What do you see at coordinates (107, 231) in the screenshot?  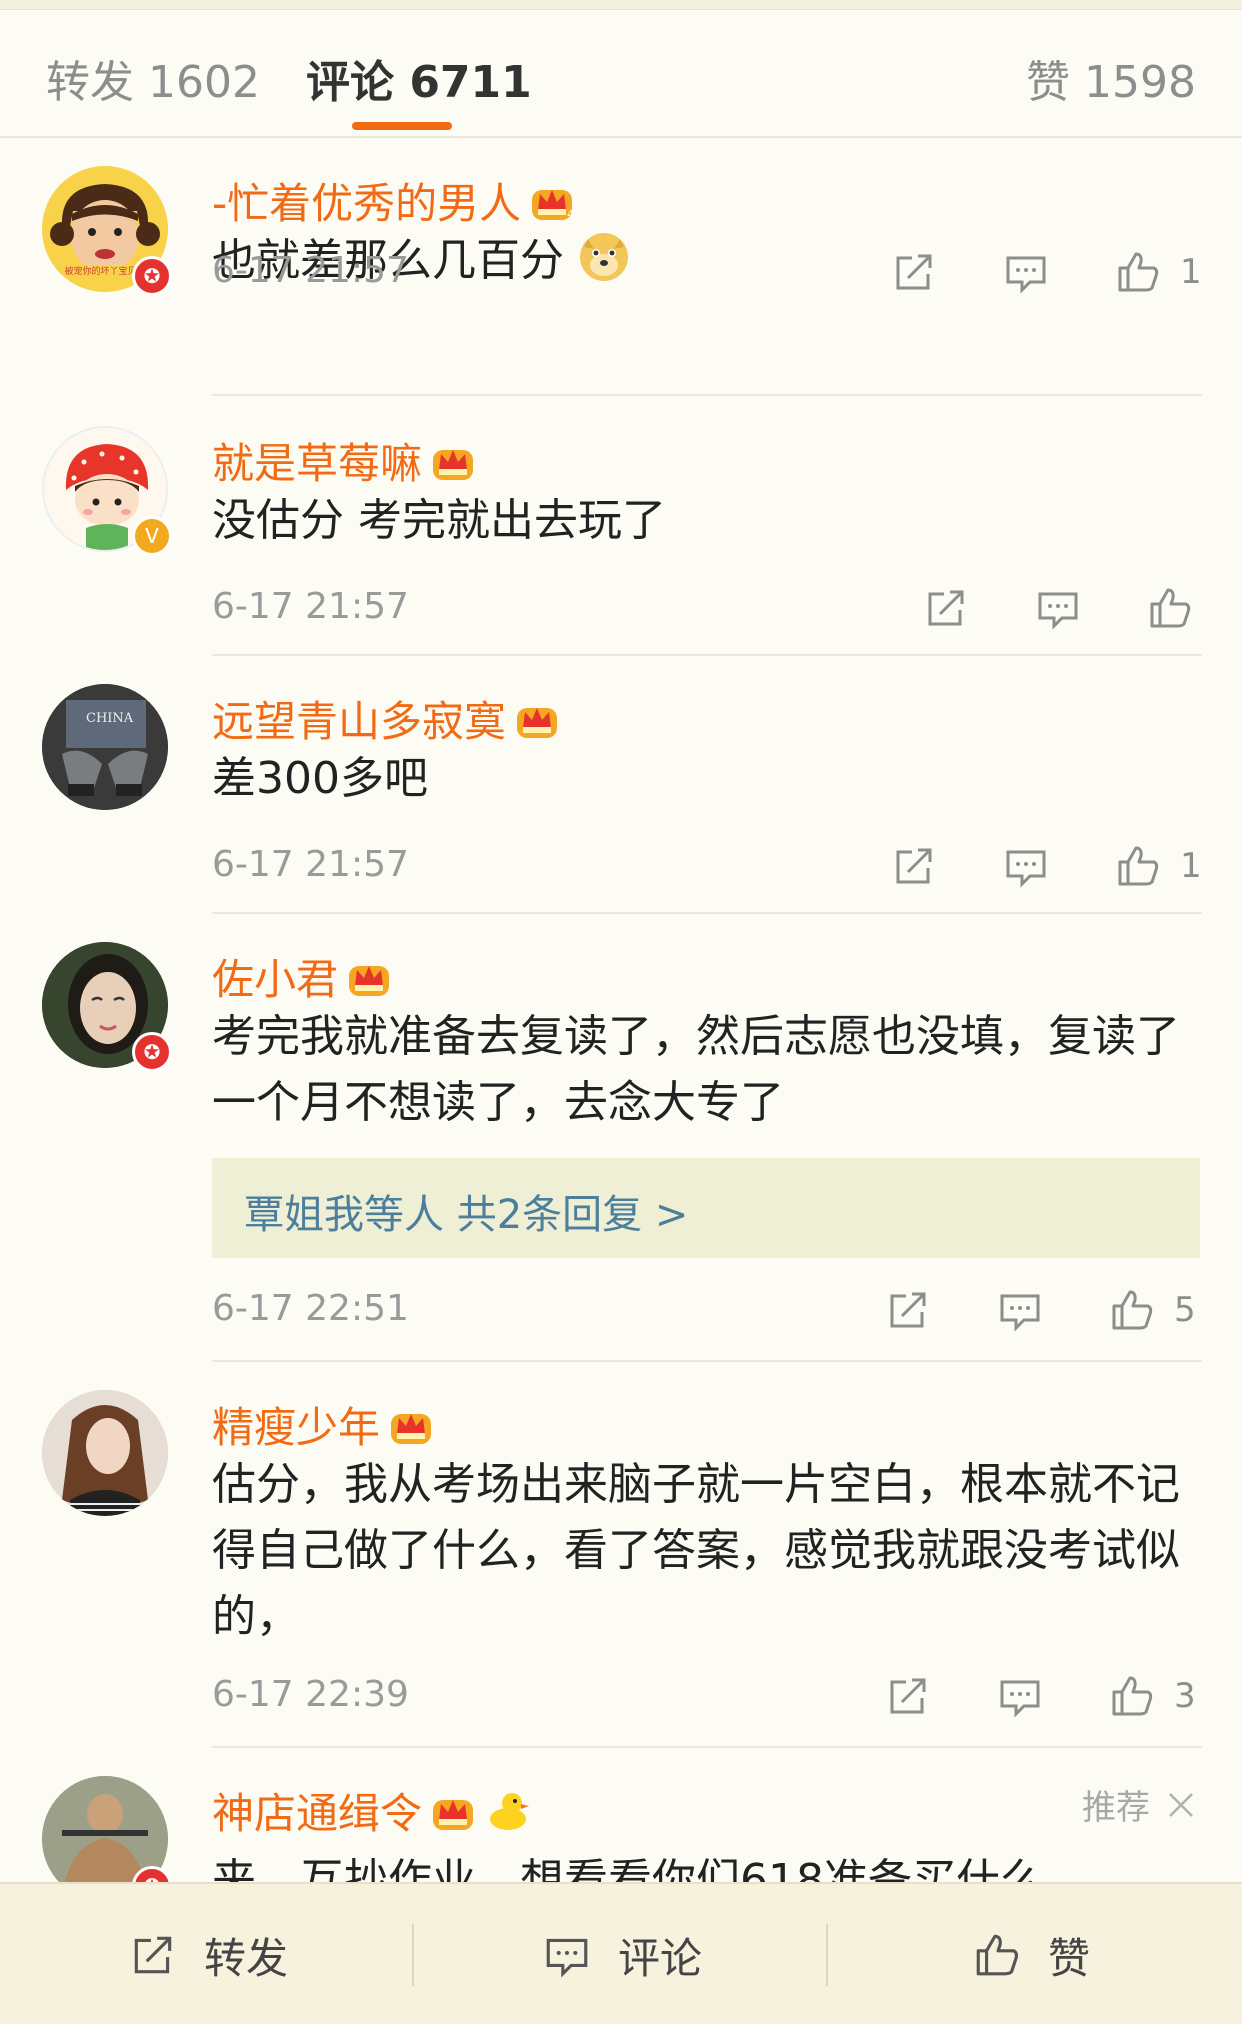 I see `avatar: 被宠你的坏丫宝贝鸭 ✪` at bounding box center [107, 231].